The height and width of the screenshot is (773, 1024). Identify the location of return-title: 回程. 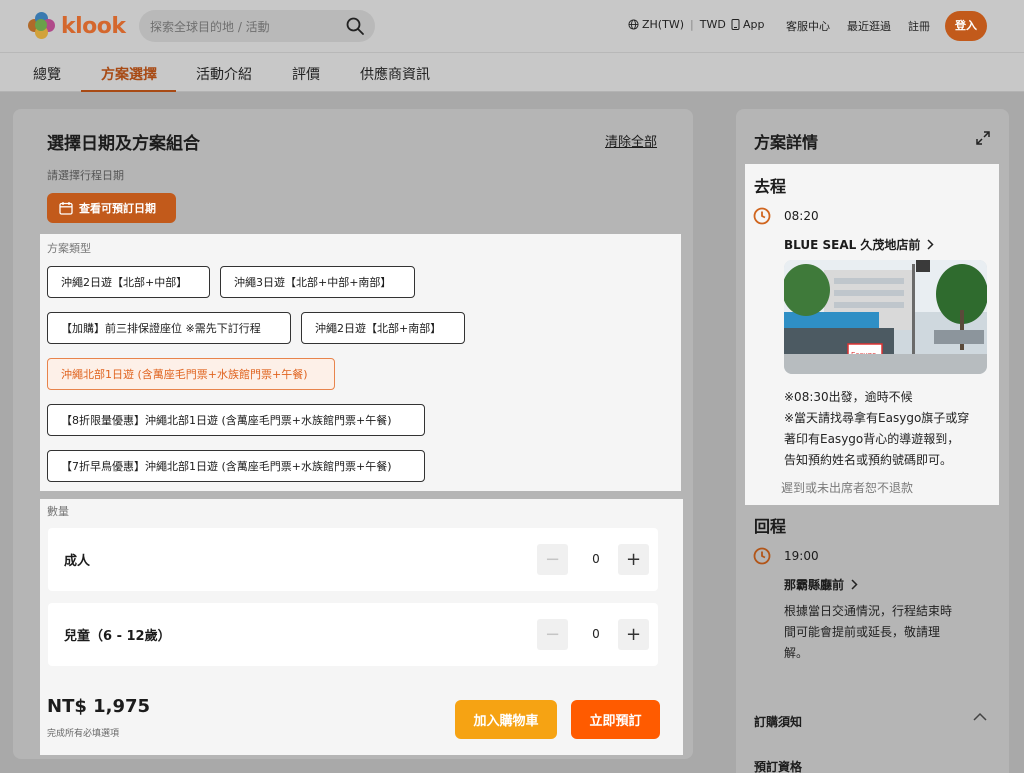
(770, 526).